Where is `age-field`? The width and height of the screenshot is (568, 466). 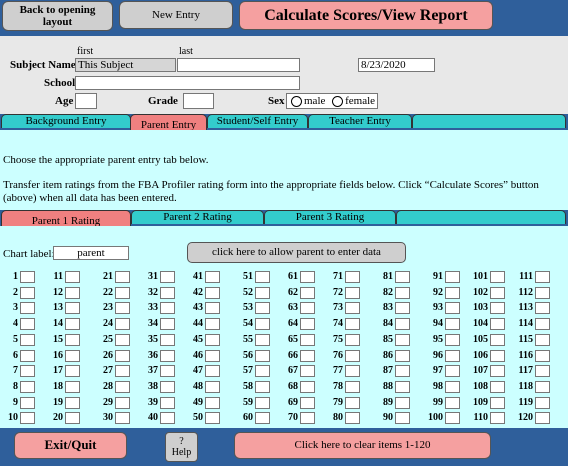 age-field is located at coordinates (86, 101).